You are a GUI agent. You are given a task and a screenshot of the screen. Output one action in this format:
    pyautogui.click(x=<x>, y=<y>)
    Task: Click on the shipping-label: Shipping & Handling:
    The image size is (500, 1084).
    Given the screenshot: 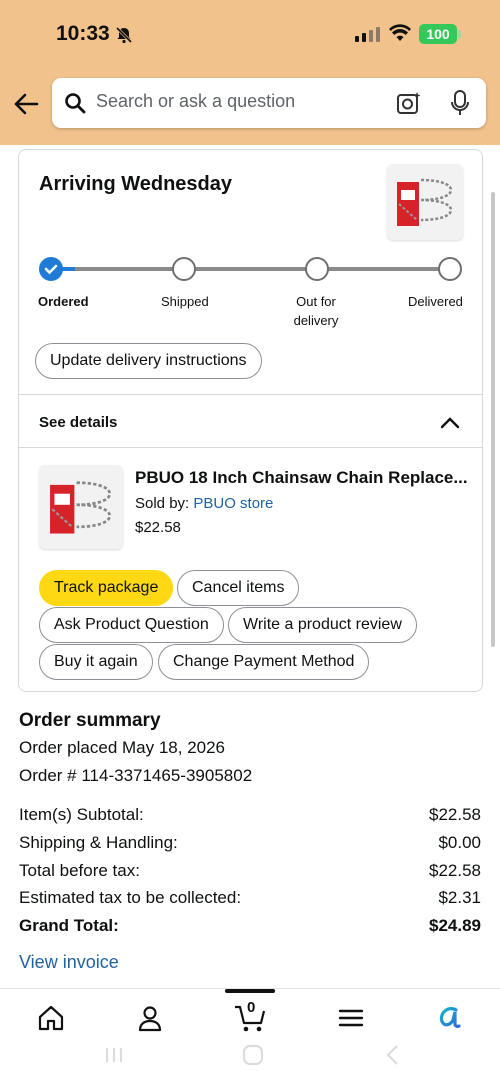 What is the action you would take?
    pyautogui.click(x=98, y=842)
    